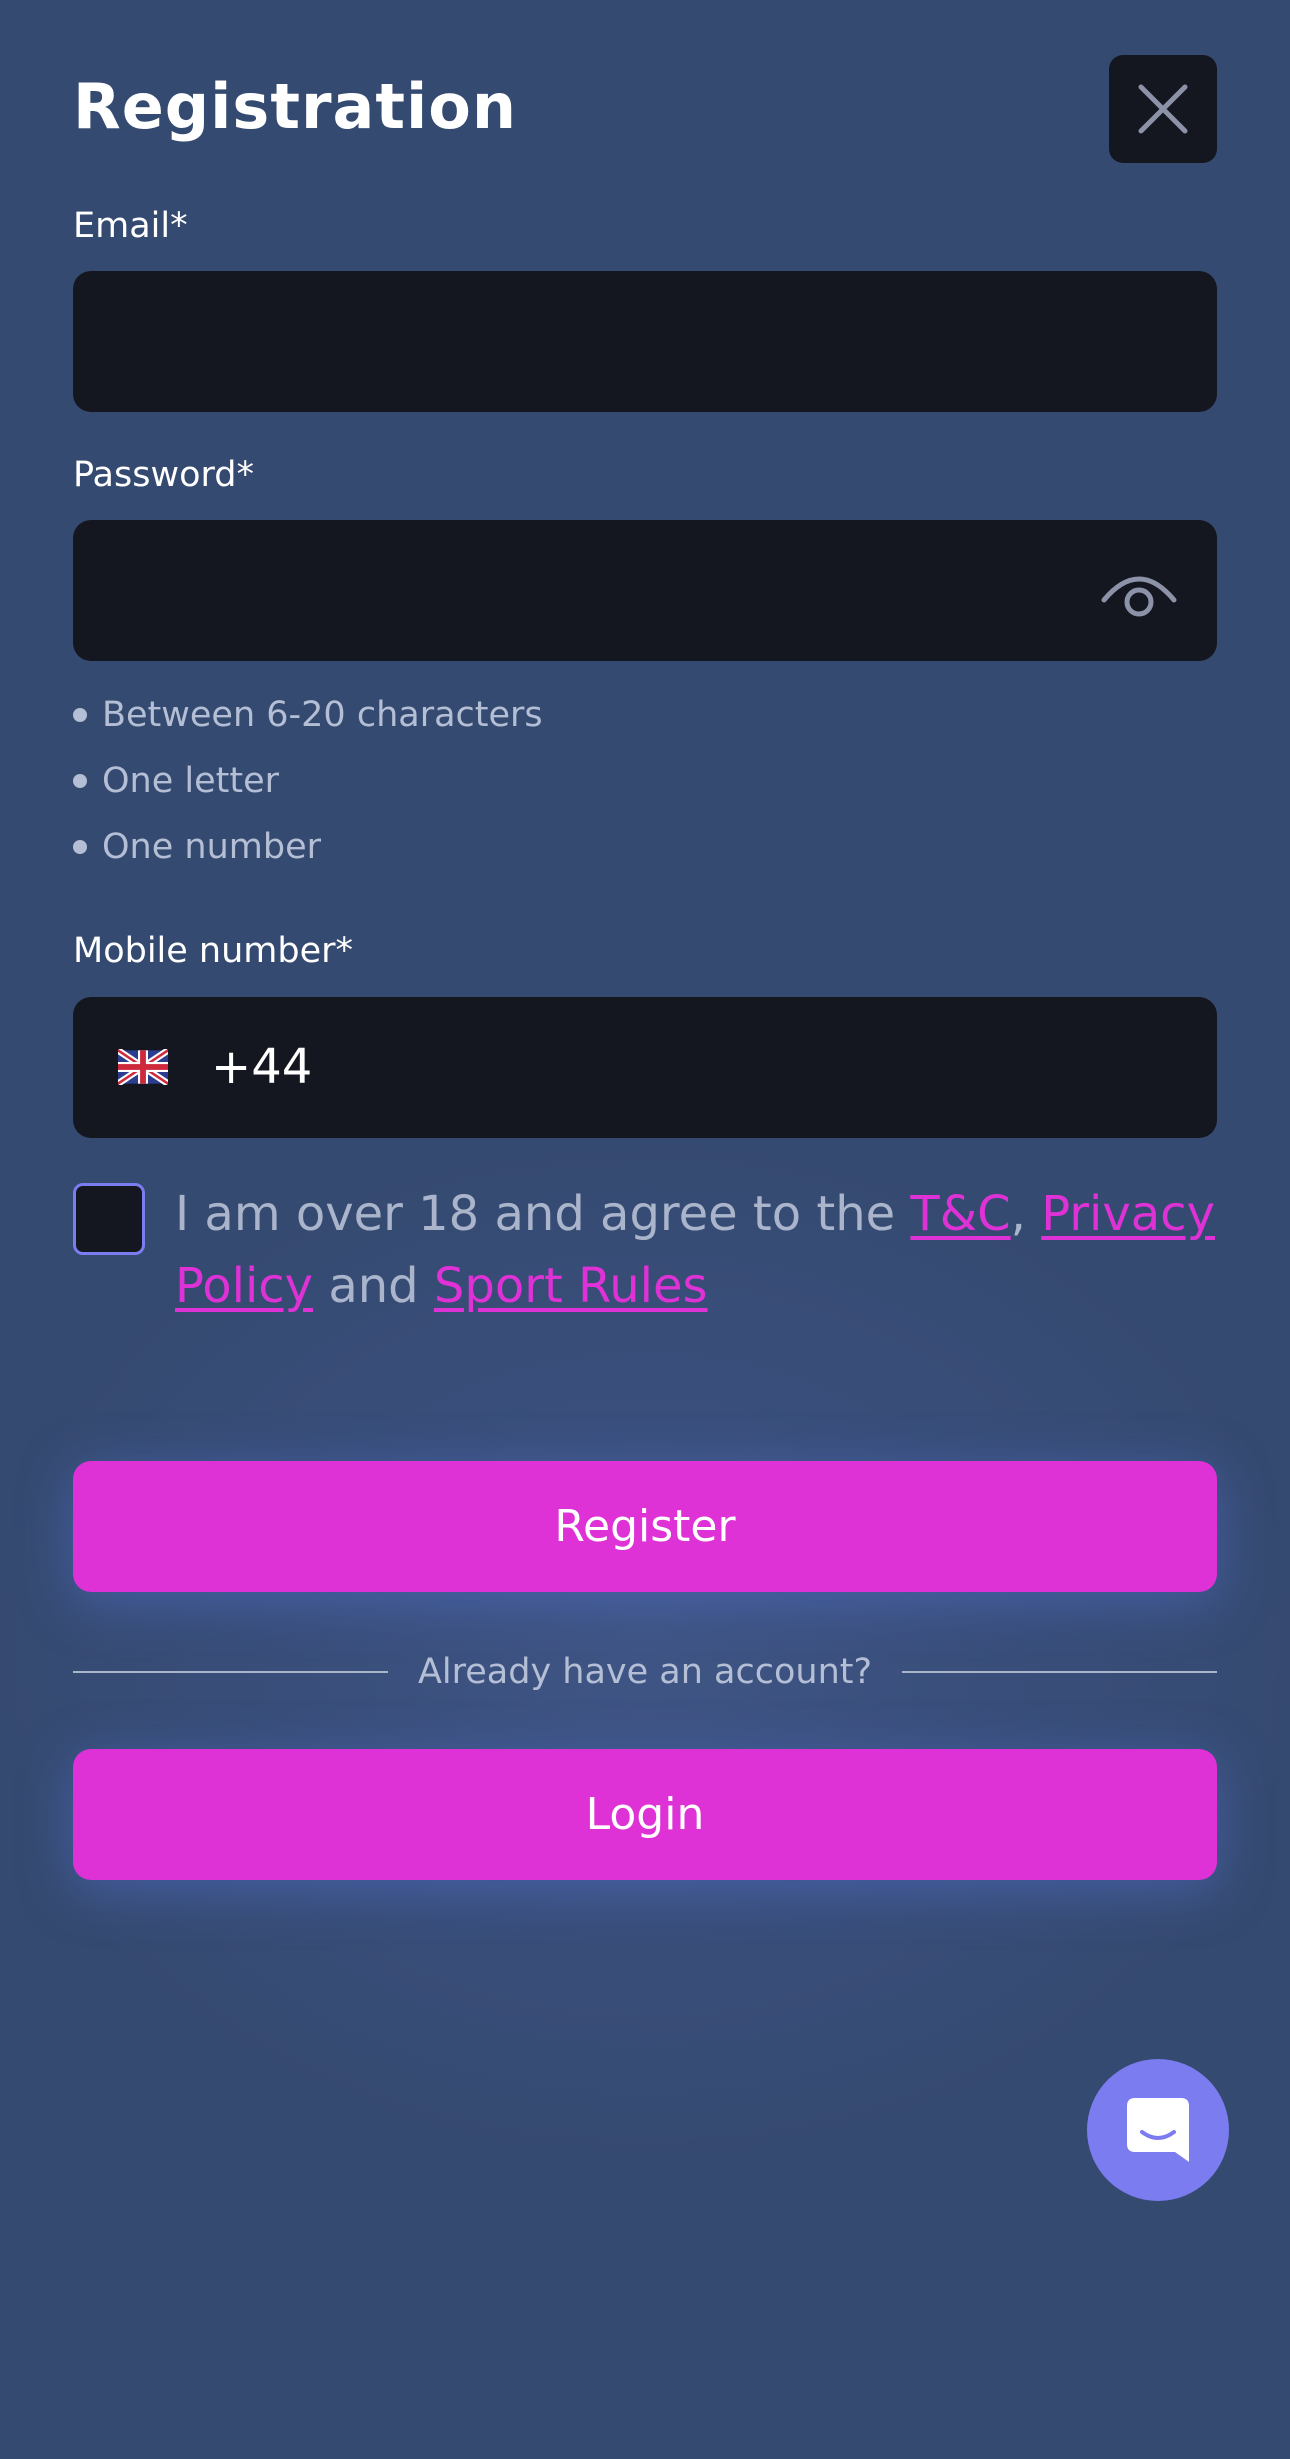 This screenshot has width=1290, height=2459. Describe the element at coordinates (213, 951) in the screenshot. I see `mobile-label: Mobile number*` at that location.